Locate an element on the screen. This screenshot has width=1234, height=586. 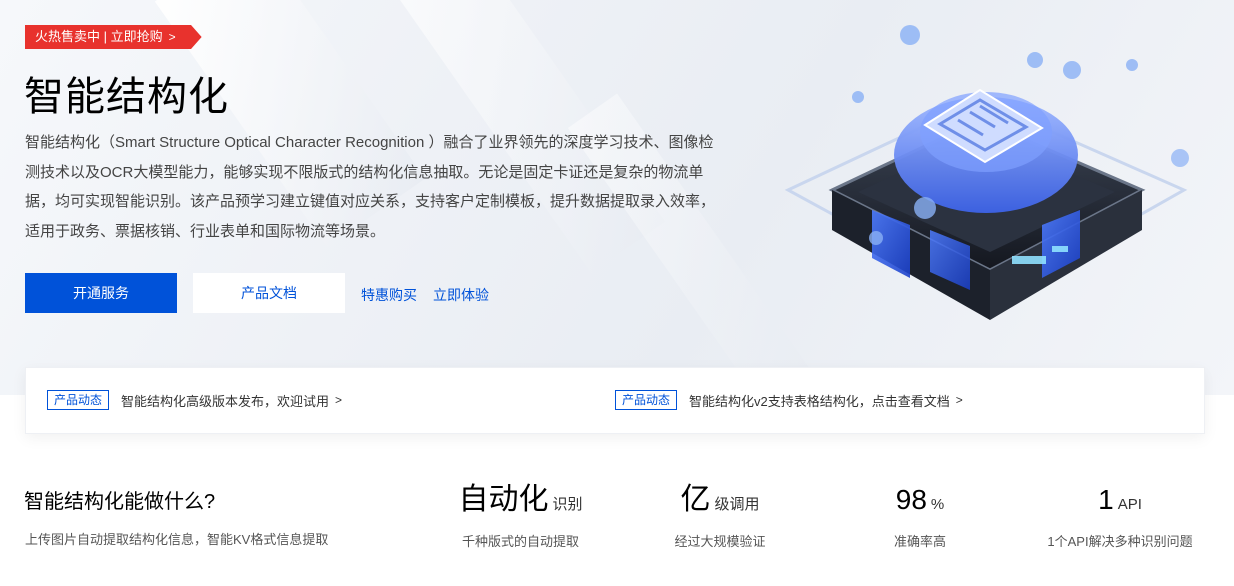
stat-accuracy: 98% 准确率高 is located at coordinates (920, 516).